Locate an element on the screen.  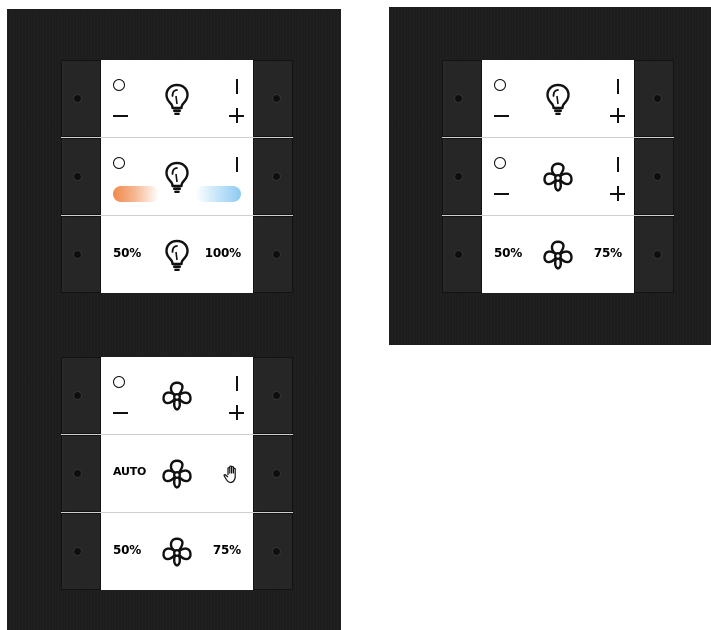
light-fan-module: 50% 75% is located at coordinates (558, 176).